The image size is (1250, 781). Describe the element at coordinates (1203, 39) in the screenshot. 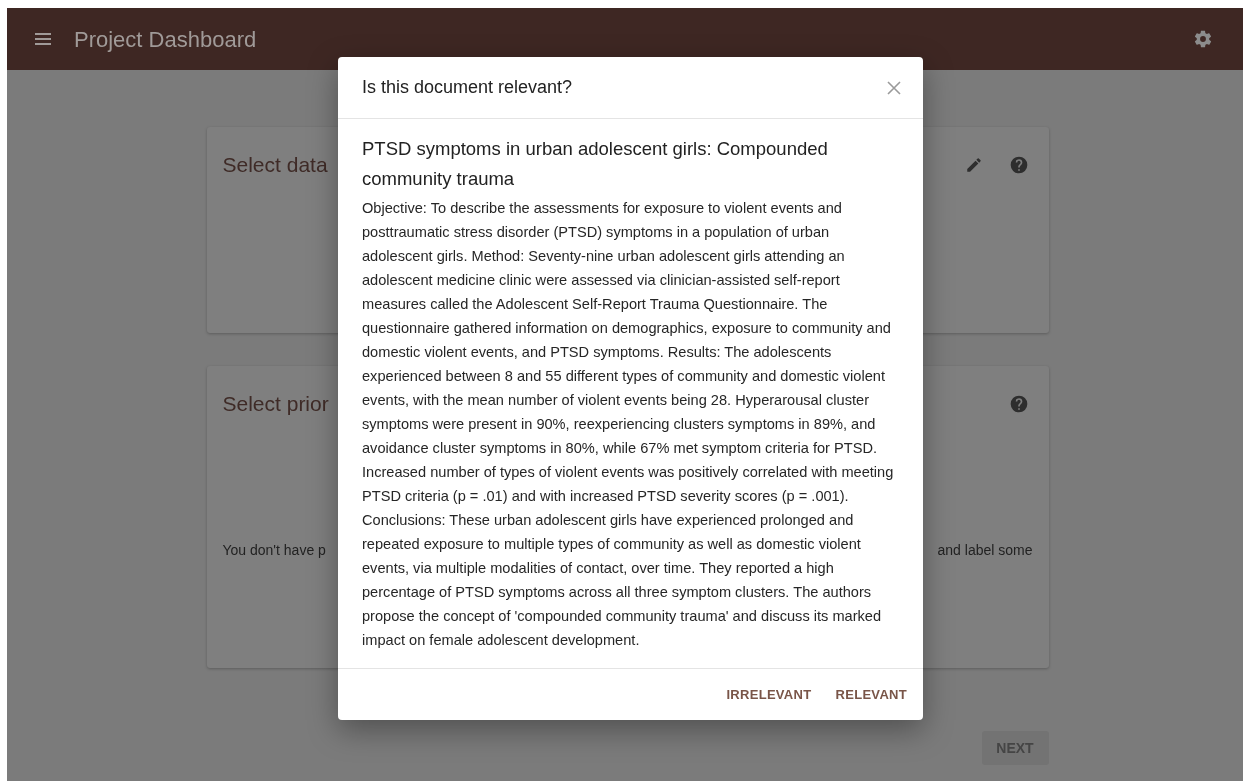

I see `settings-icon` at that location.